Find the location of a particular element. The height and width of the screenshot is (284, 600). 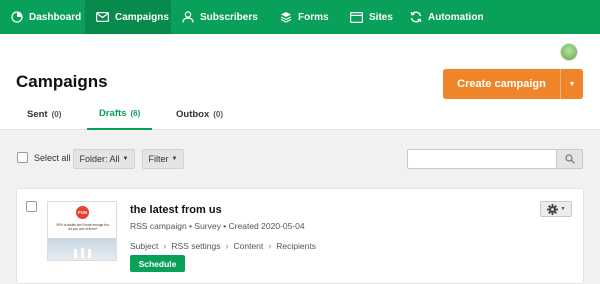

campaign-settings-button: ▼ is located at coordinates (556, 209).